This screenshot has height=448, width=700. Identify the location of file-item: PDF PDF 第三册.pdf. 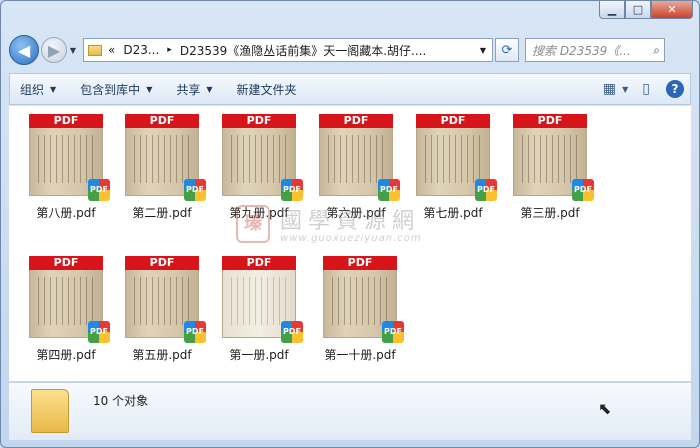
(550, 167).